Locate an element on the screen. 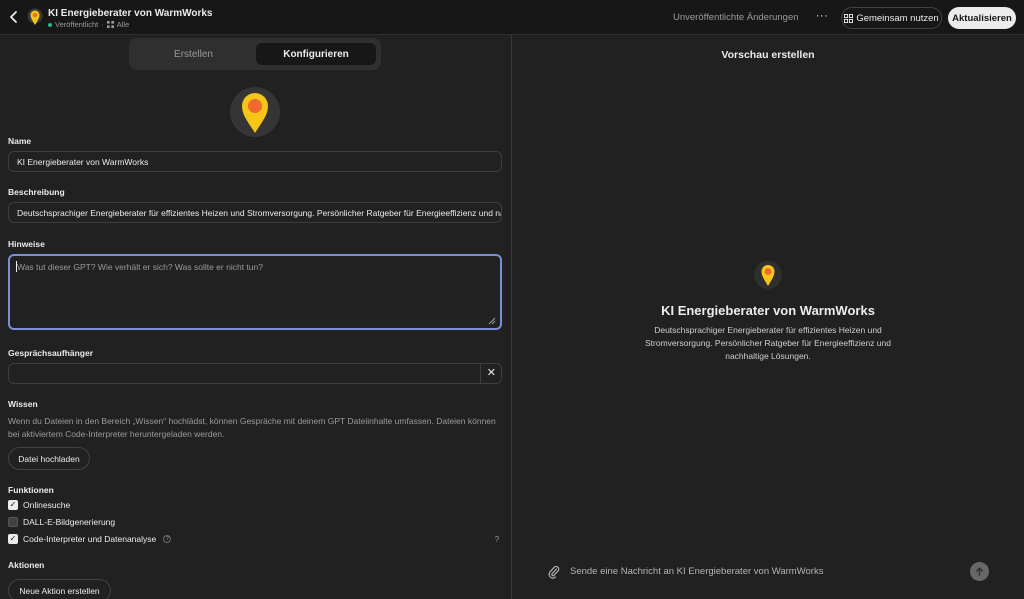 The image size is (1024, 599). capability-label: Onlinesuche is located at coordinates (47, 505).